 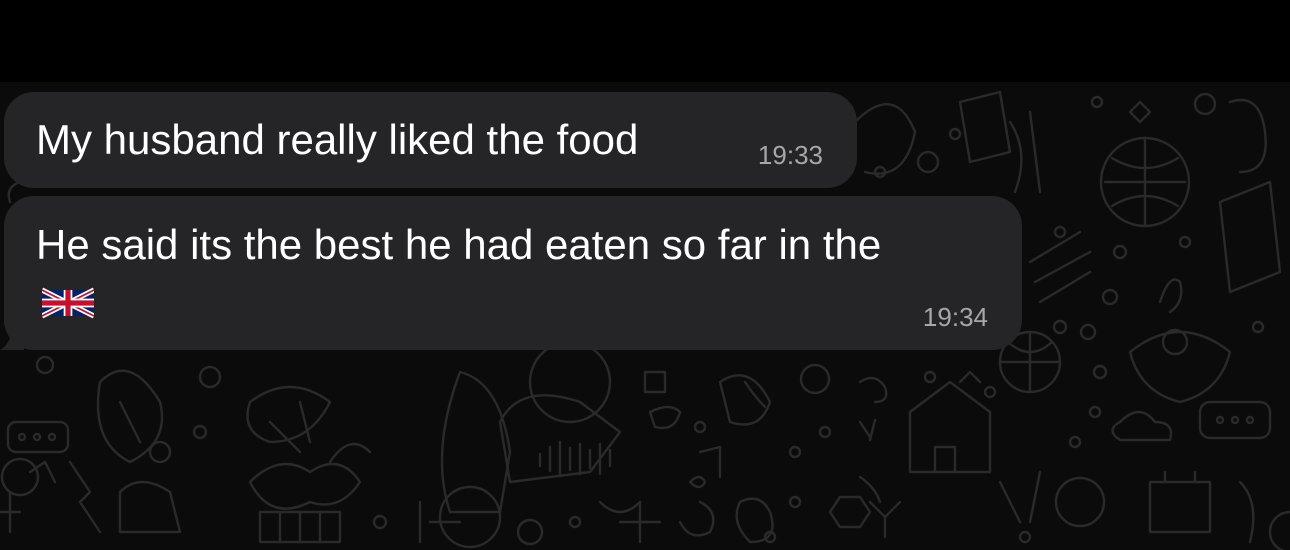 What do you see at coordinates (68, 303) in the screenshot?
I see `flag-united-kingdom-icon` at bounding box center [68, 303].